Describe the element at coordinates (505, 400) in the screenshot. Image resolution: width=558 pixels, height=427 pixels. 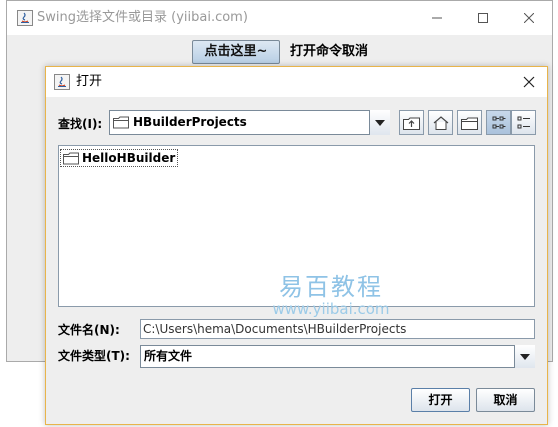
I see `cancel-button: 取消` at that location.